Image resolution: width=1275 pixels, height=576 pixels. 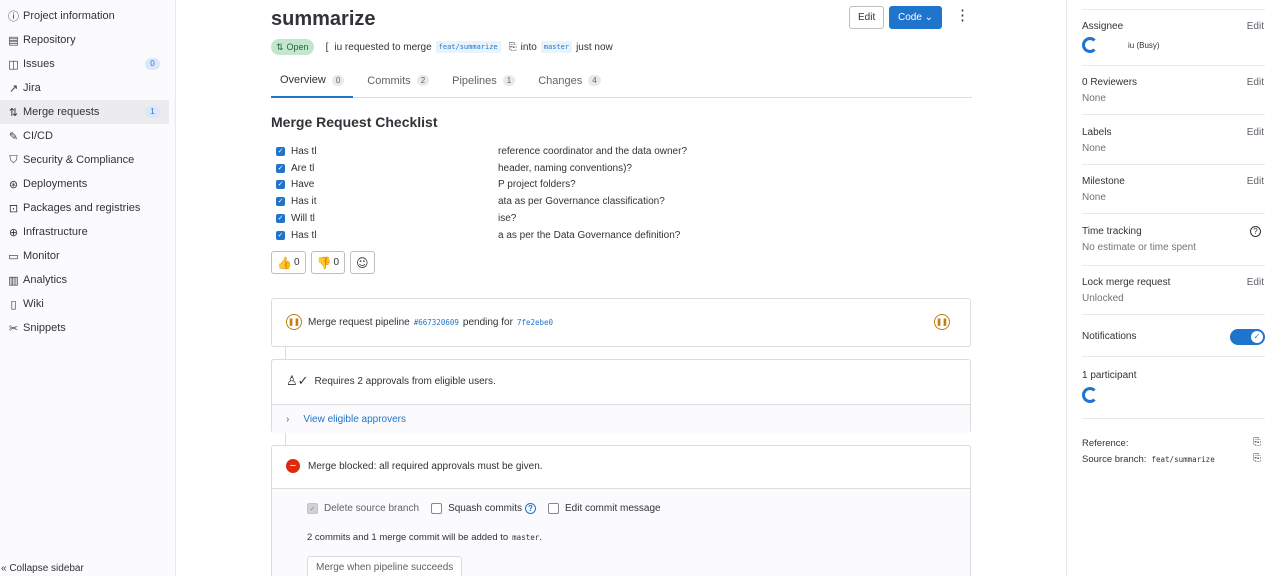 I want to click on sidebar-item-ci-cd: ✎ CI/CD, so click(x=88, y=136).